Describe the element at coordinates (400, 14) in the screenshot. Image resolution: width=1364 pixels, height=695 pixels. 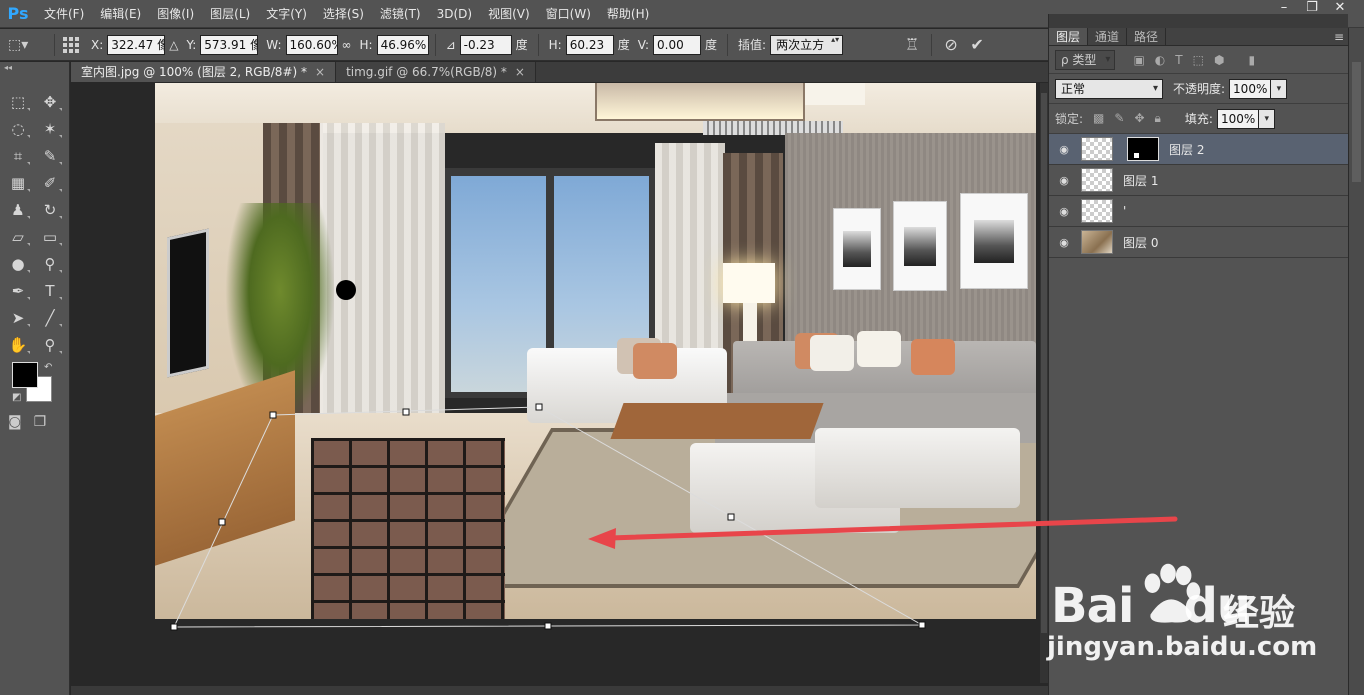
I see `menu-filter: 滤镜(T)` at that location.